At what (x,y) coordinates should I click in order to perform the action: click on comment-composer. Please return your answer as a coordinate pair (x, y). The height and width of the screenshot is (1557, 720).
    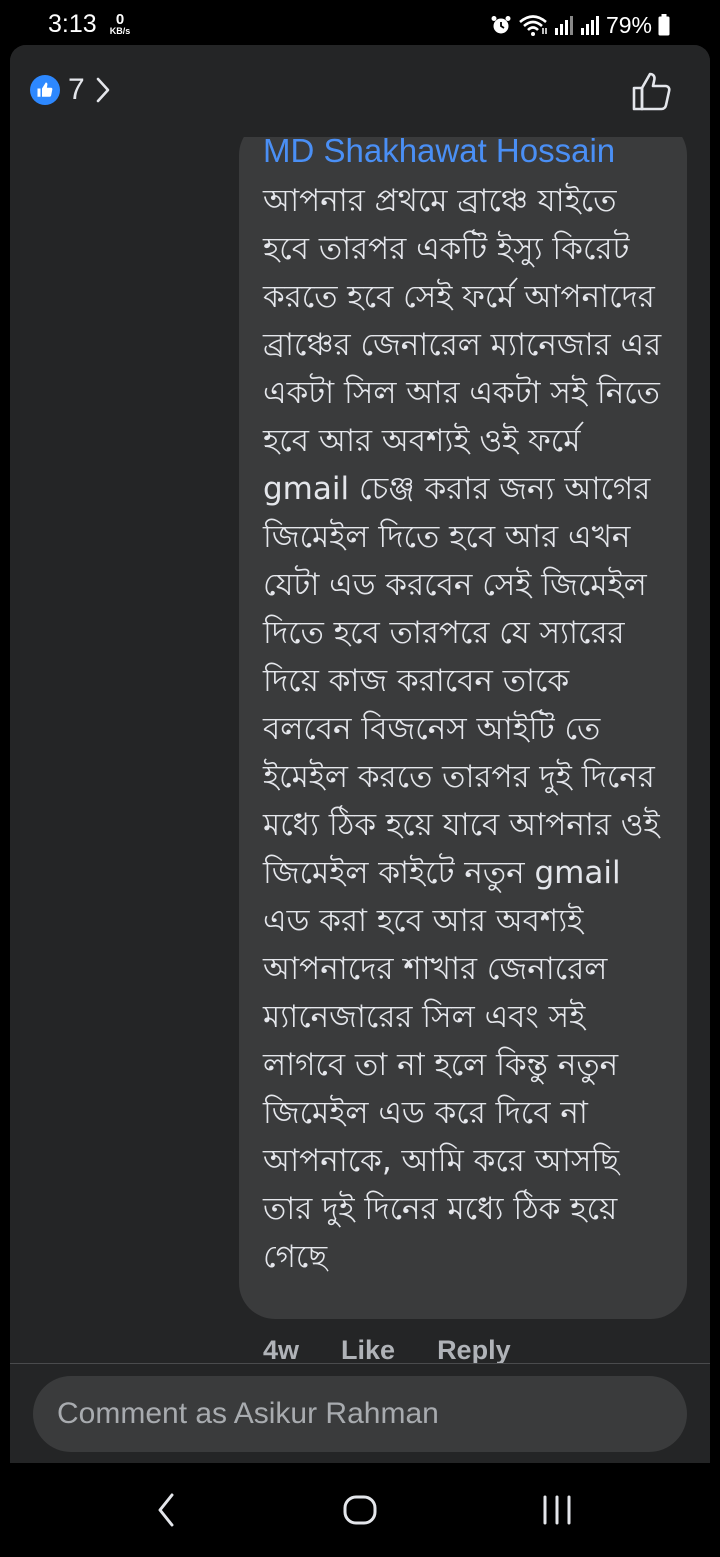
    Looking at the image, I should click on (360, 1413).